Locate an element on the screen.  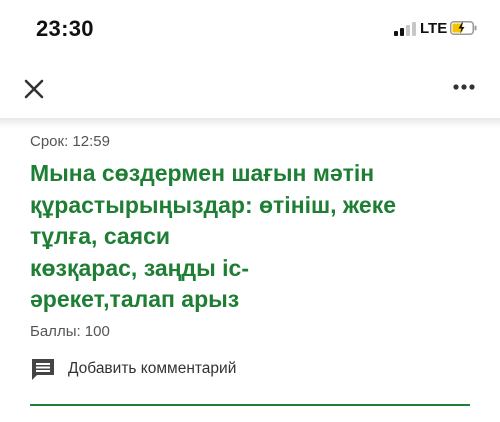
add-comment-button: Добавить комментарий is located at coordinates (133, 369).